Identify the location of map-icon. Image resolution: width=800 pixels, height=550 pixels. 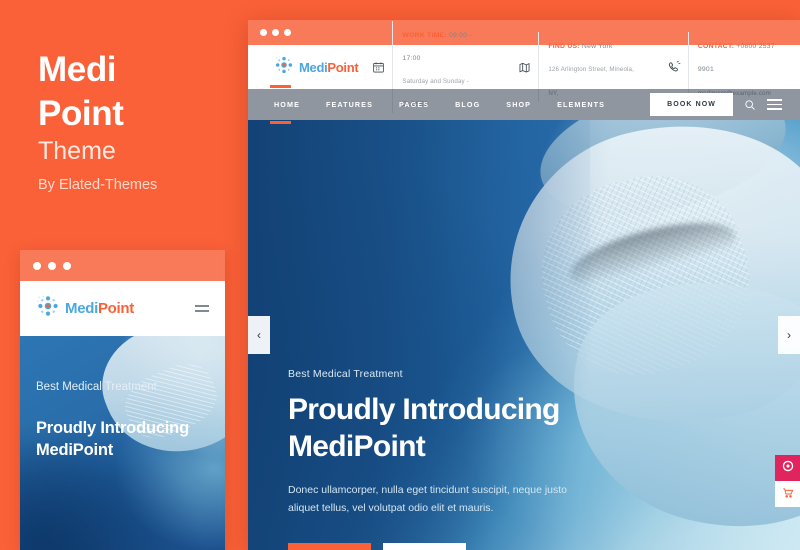
(524, 67).